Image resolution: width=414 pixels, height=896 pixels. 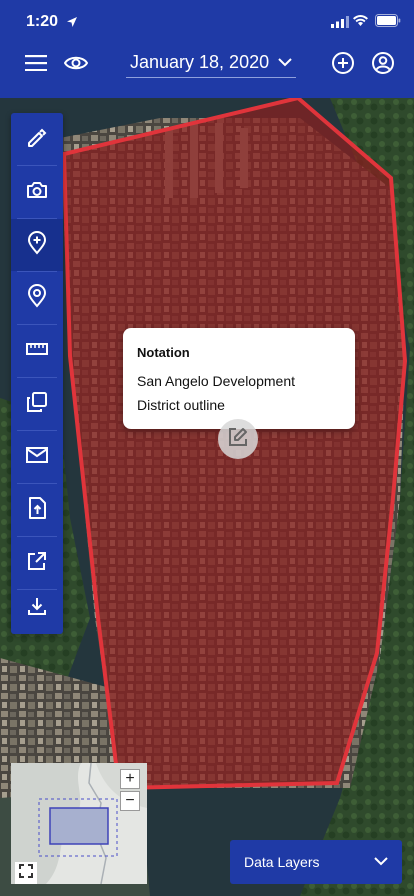 What do you see at coordinates (360, 23) in the screenshot?
I see `wifi-icon` at bounding box center [360, 23].